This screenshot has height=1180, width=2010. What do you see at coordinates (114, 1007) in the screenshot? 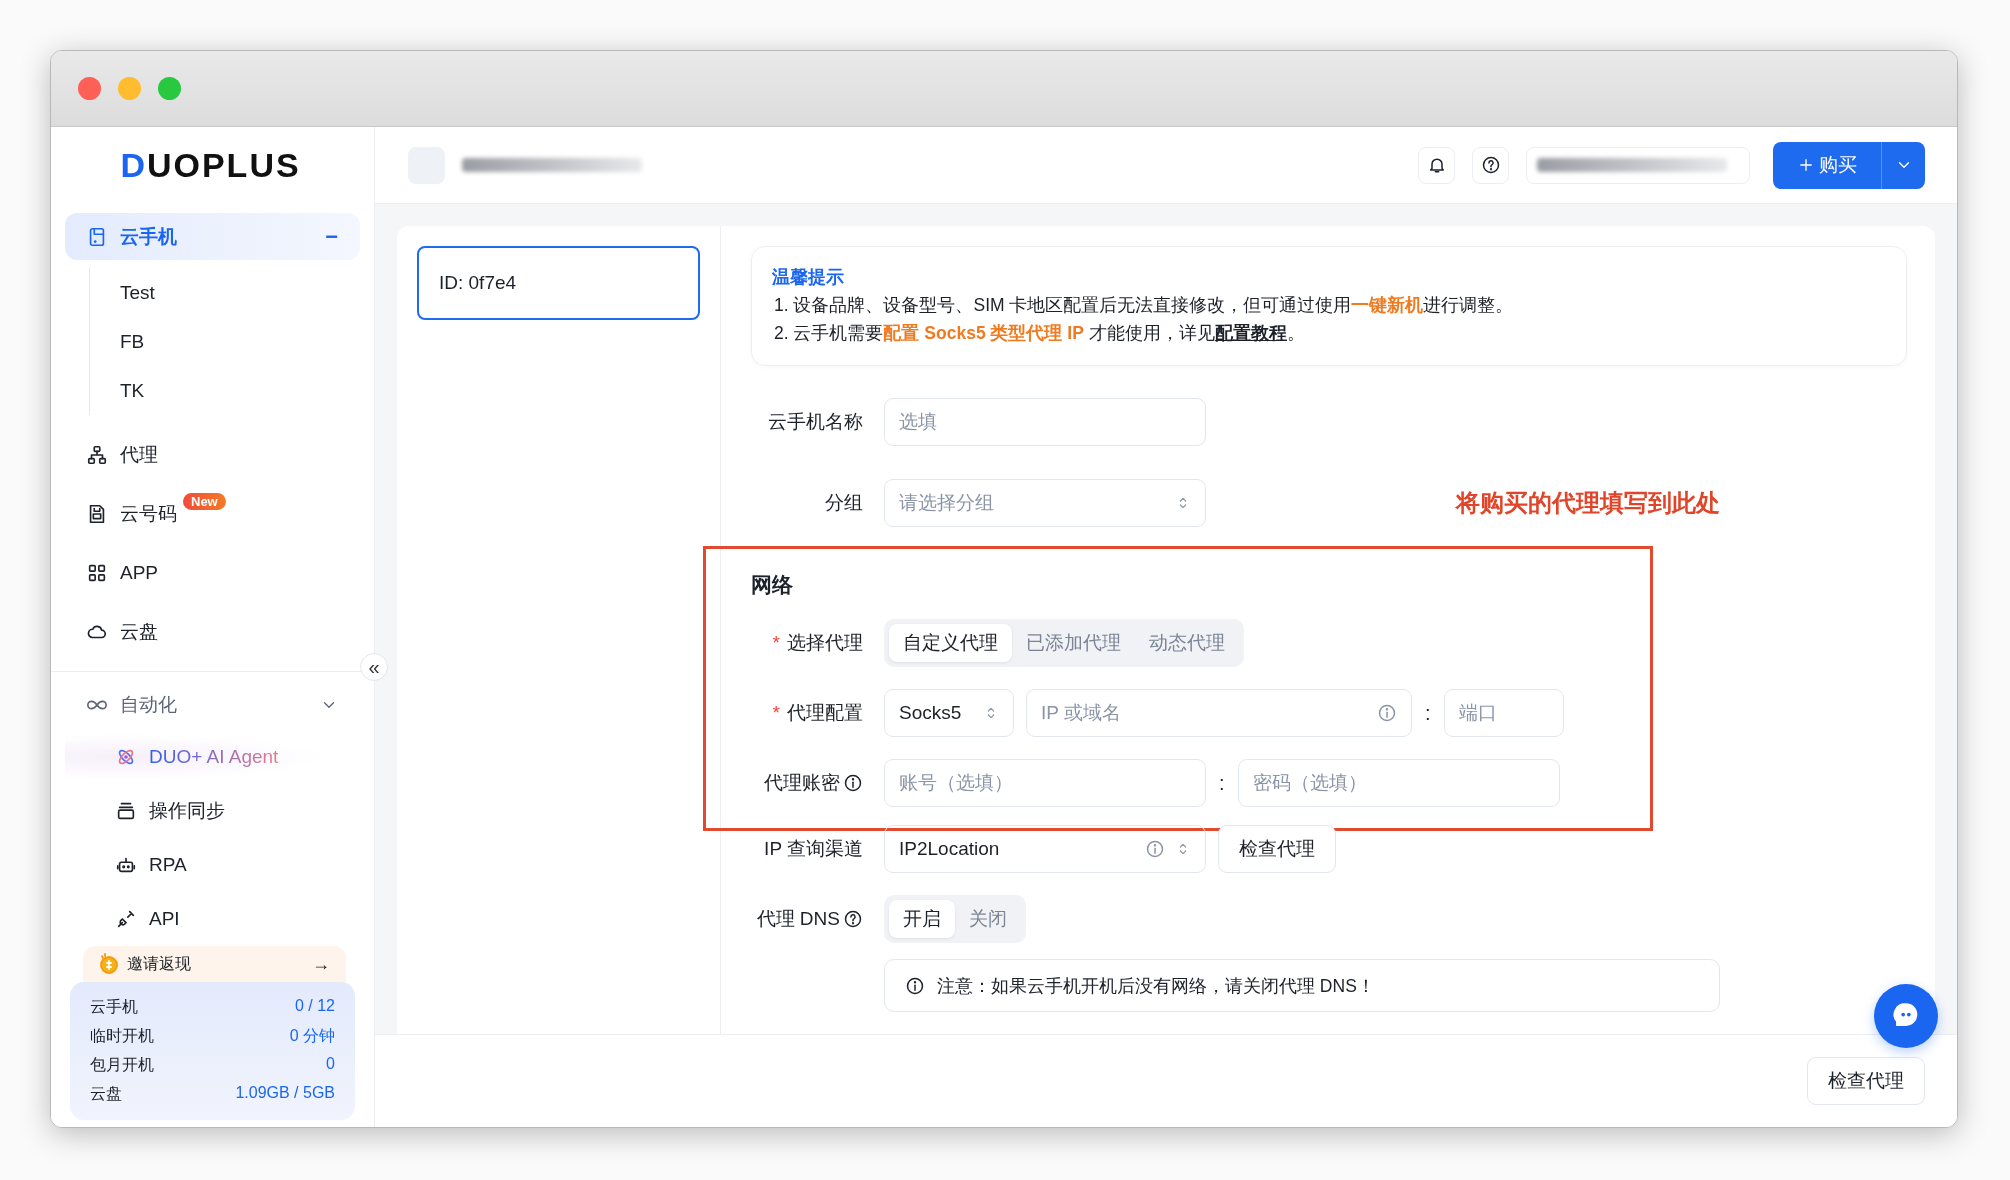
I see `usage-label: 云手机` at bounding box center [114, 1007].